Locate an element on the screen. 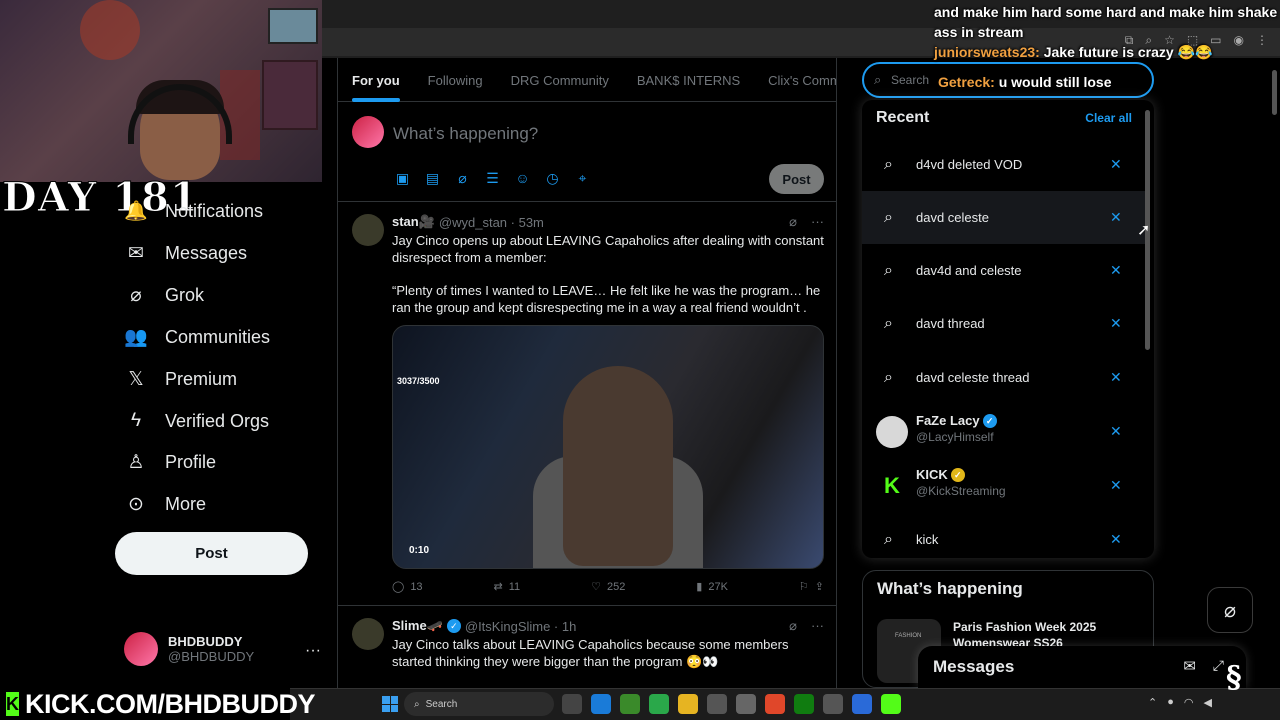  reply-button: ◯ 13 is located at coordinates (407, 587).